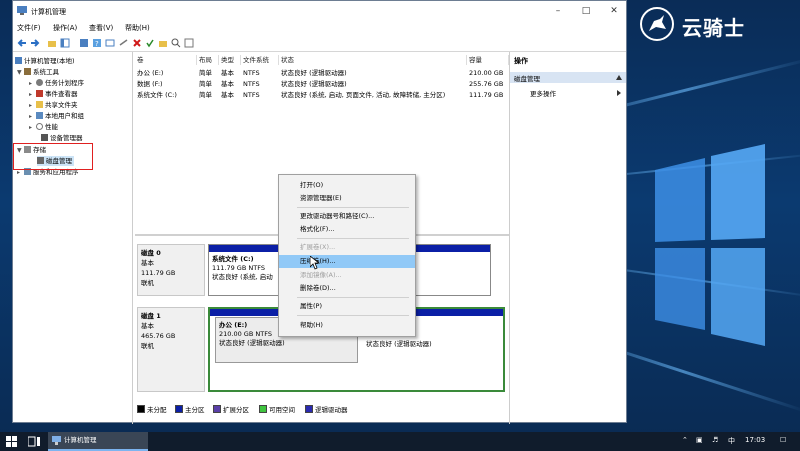 Image resolution: width=800 pixels, height=451 pixels. I want to click on windows-logo, so click(710, 245).